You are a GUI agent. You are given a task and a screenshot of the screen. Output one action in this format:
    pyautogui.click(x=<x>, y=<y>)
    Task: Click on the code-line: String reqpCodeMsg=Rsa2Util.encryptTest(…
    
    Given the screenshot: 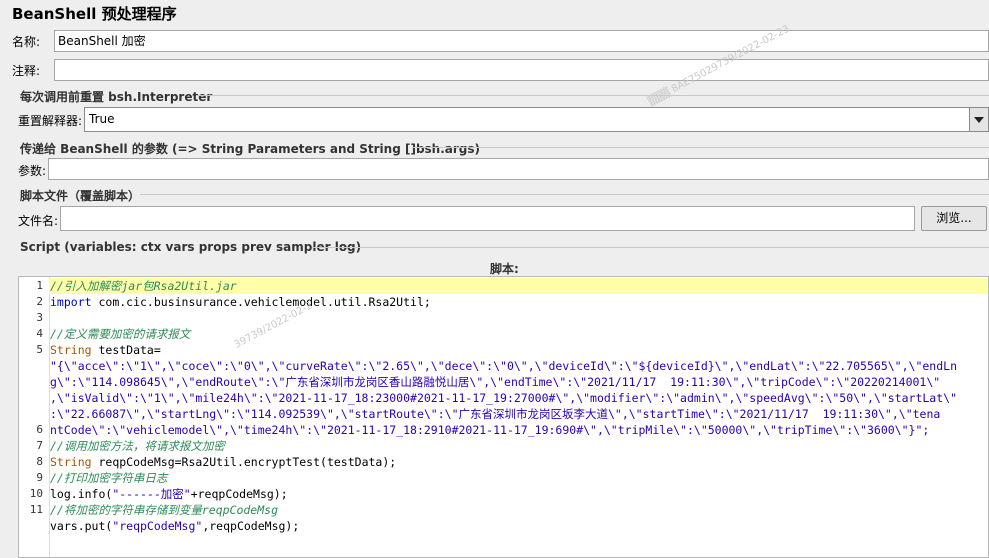 What is the action you would take?
    pyautogui.click(x=518, y=462)
    